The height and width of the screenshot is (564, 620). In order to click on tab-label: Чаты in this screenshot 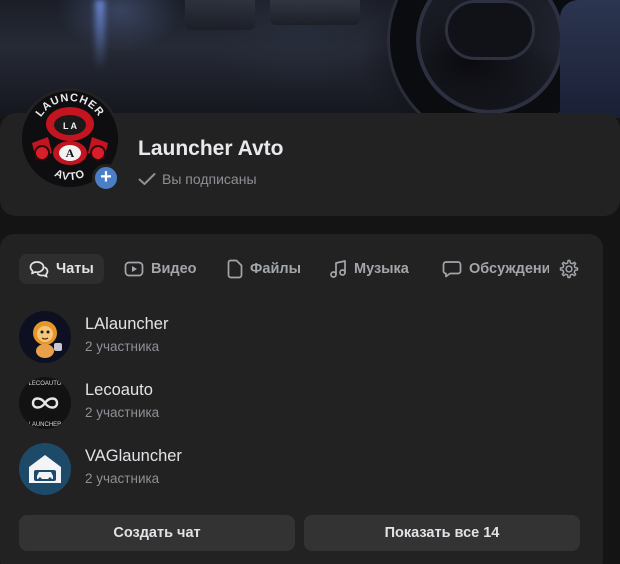, I will do `click(75, 269)`.